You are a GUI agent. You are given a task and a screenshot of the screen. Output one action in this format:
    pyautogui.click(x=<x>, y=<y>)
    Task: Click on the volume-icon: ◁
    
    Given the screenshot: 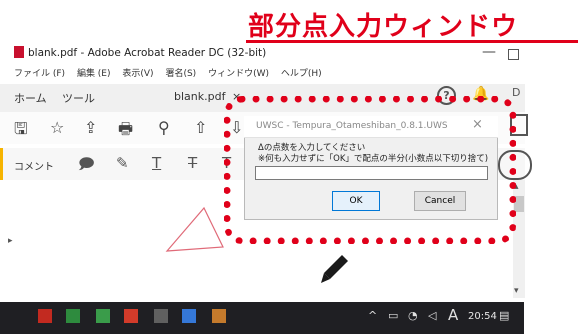 What is the action you would take?
    pyautogui.click(x=432, y=315)
    